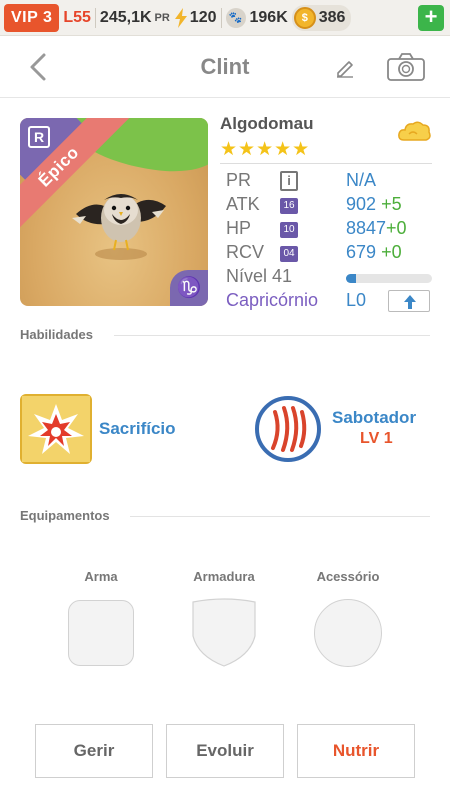 This screenshot has width=450, height=800. I want to click on power-stat: 245,1K PR, so click(135, 18).